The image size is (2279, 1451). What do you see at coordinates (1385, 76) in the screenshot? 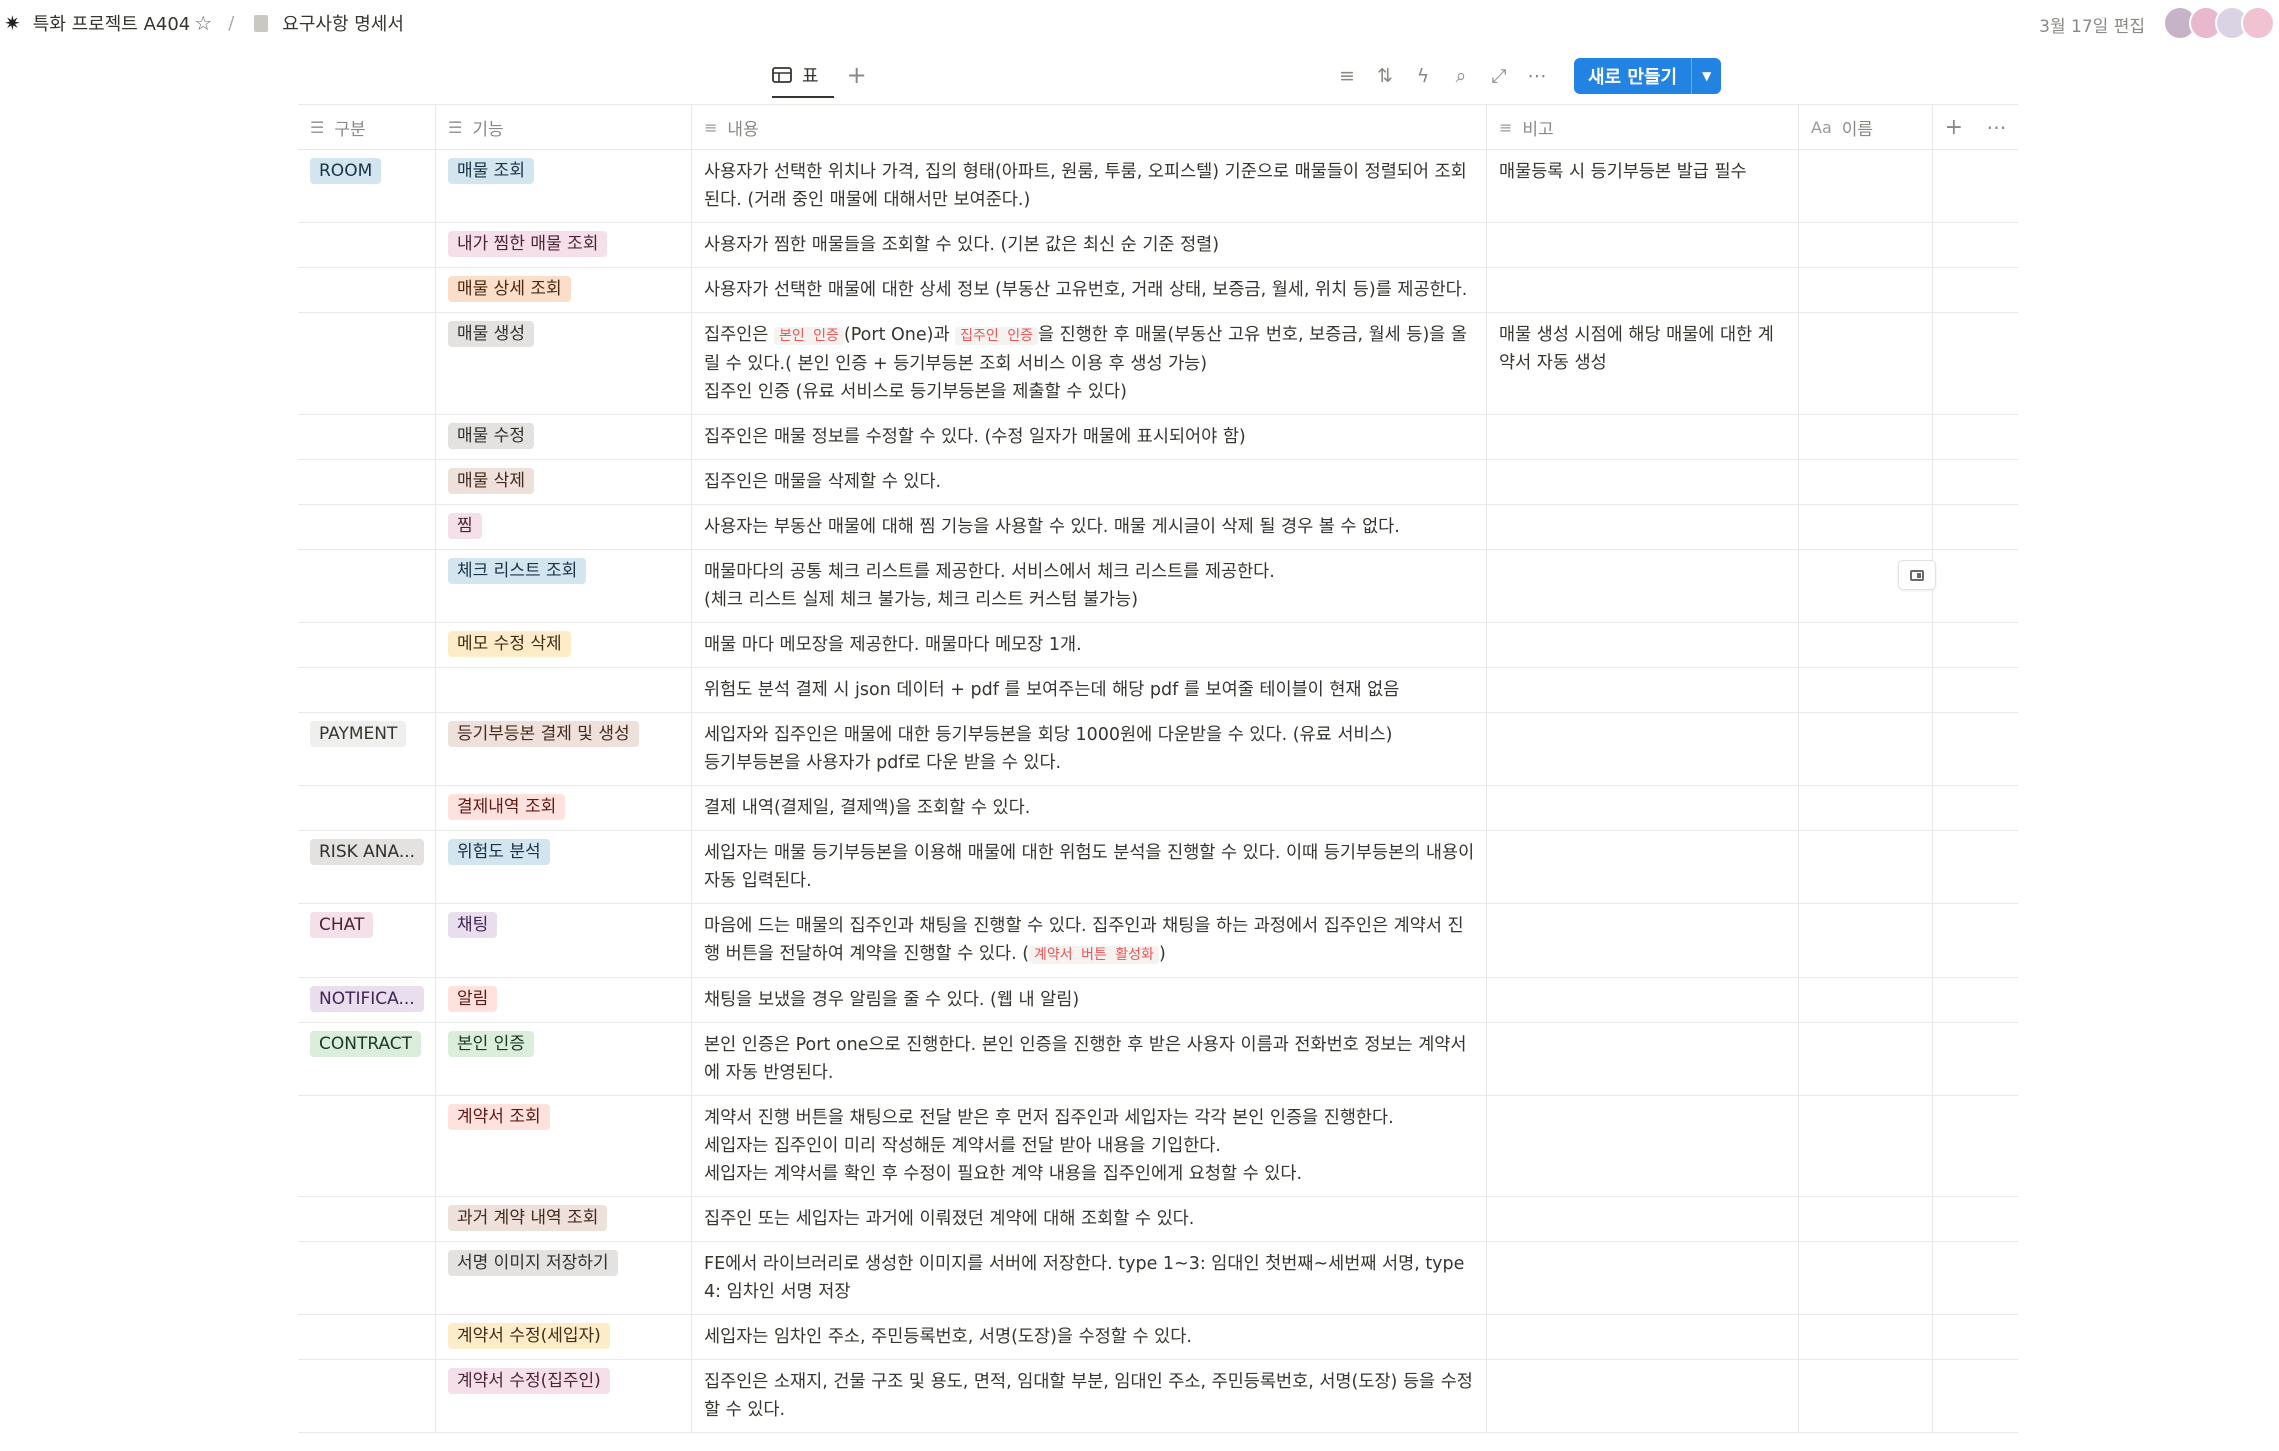
I see `sort-icon: ⇅` at bounding box center [1385, 76].